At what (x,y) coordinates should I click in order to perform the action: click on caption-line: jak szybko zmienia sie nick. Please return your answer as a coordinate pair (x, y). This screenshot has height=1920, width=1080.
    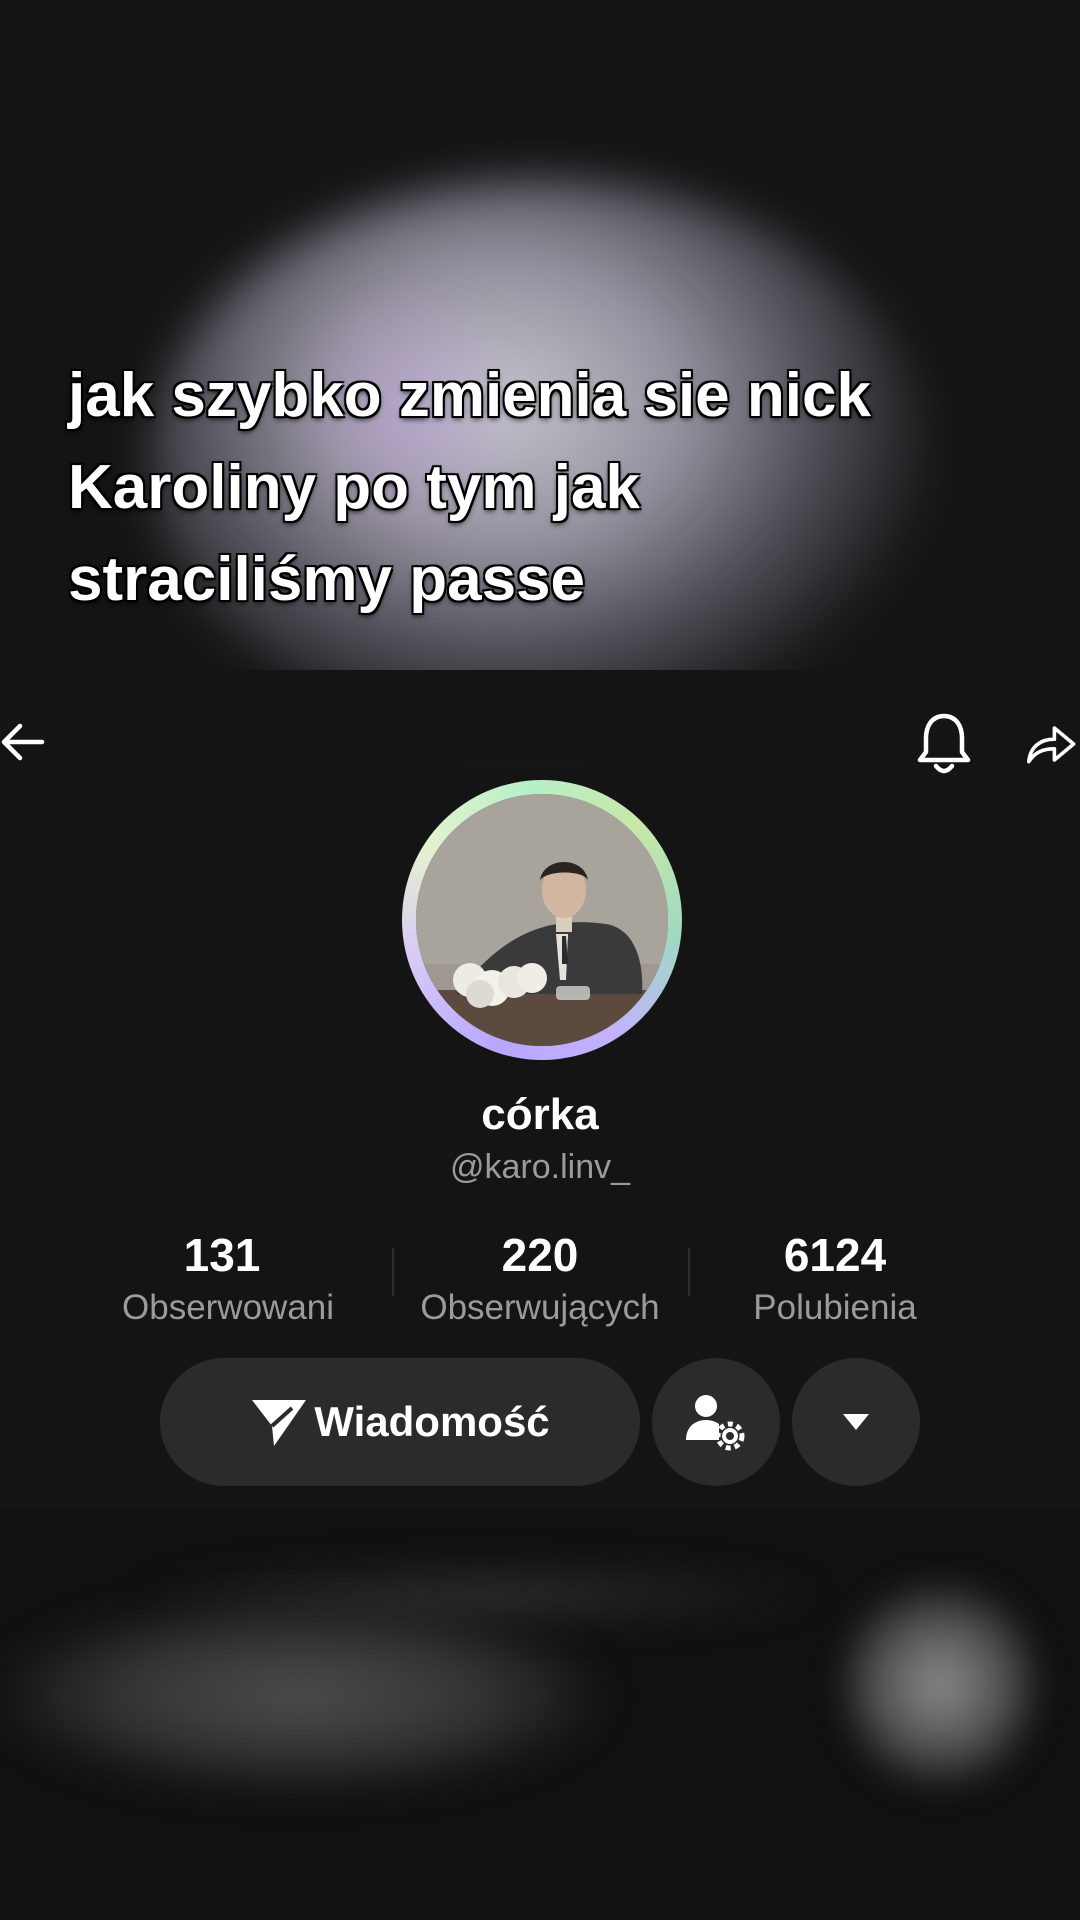
    Looking at the image, I should click on (469, 395).